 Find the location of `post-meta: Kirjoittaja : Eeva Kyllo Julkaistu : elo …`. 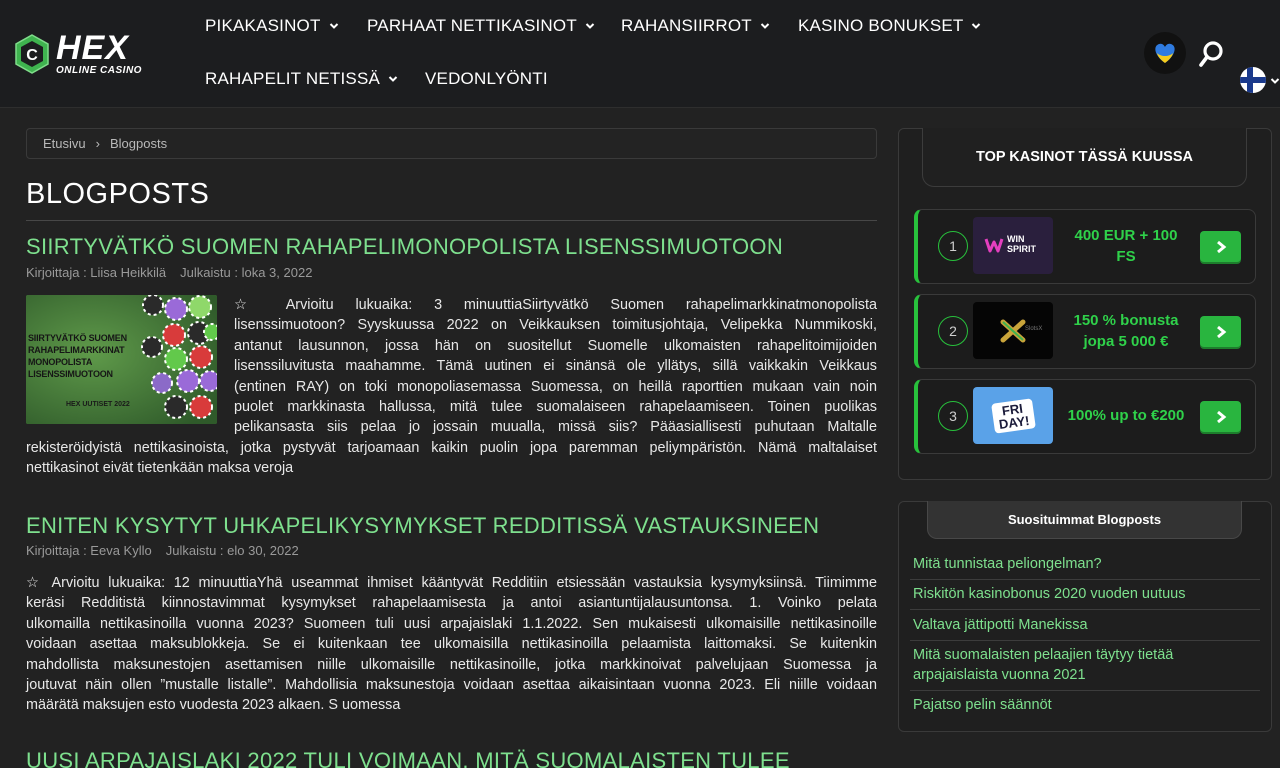

post-meta: Kirjoittaja : Eeva Kyllo Julkaistu : elo … is located at coordinates (162, 550).